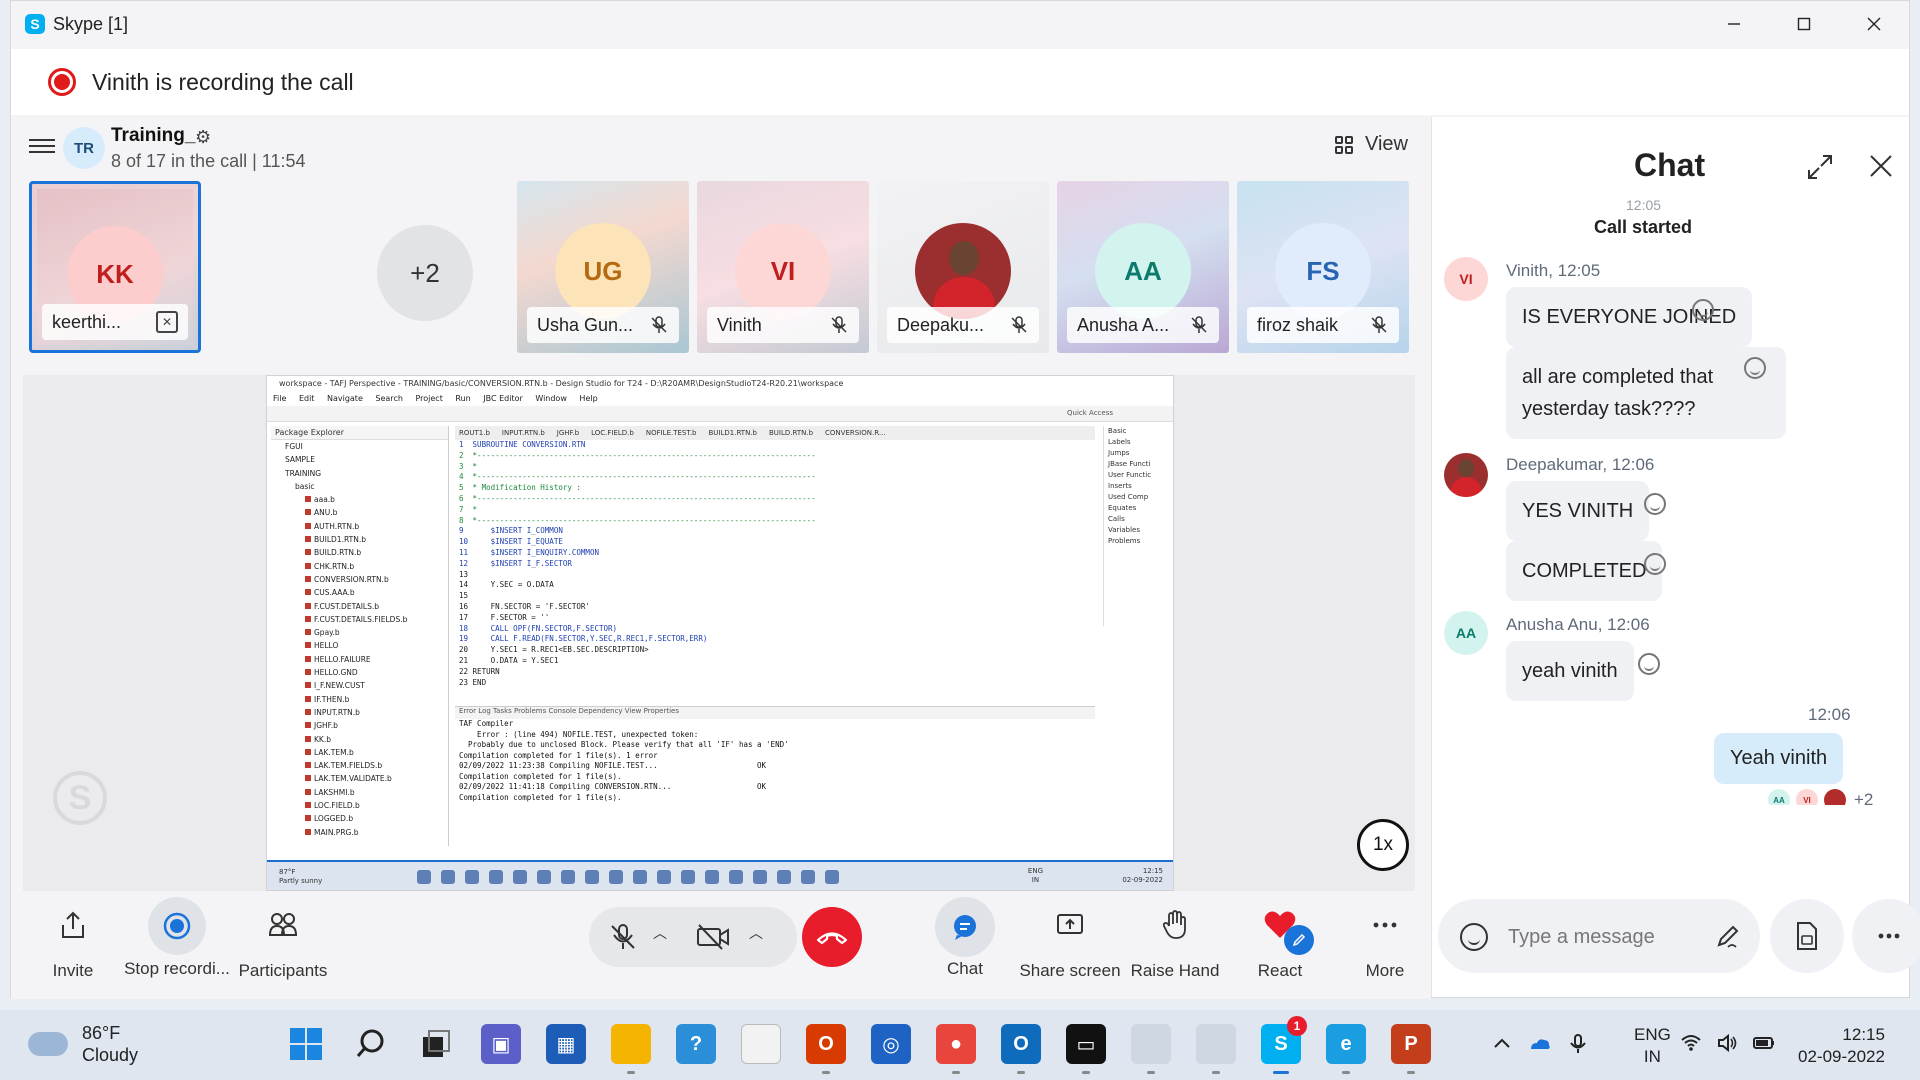 The image size is (1920, 1080). What do you see at coordinates (1385, 925) in the screenshot?
I see `more-dots-icon` at bounding box center [1385, 925].